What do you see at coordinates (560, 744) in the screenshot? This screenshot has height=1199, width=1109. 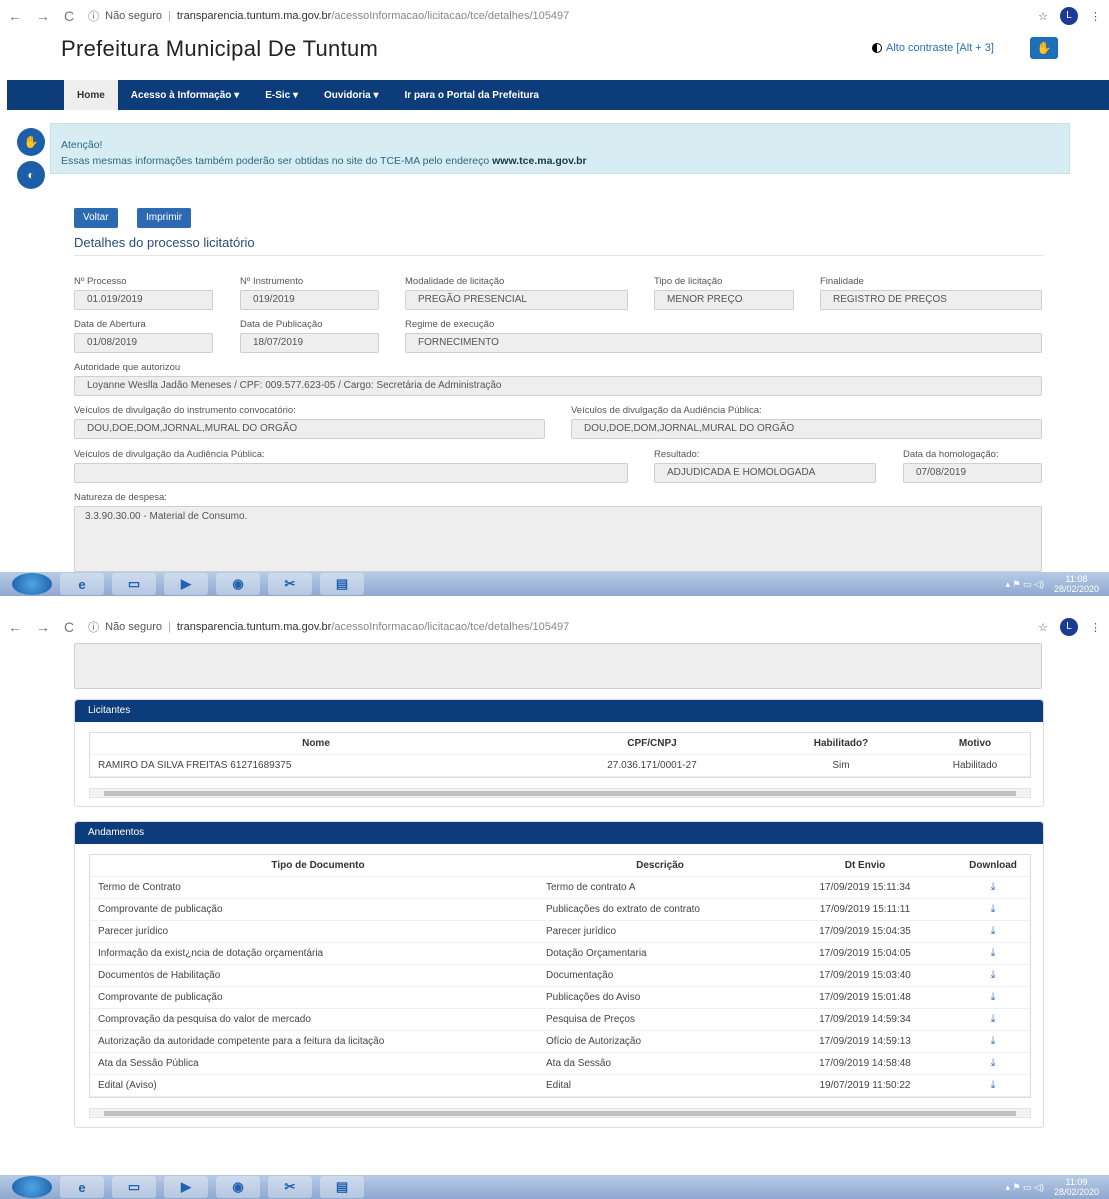 I see `table-header: Nome CPF/CNPJ Habilitado? Motivo` at bounding box center [560, 744].